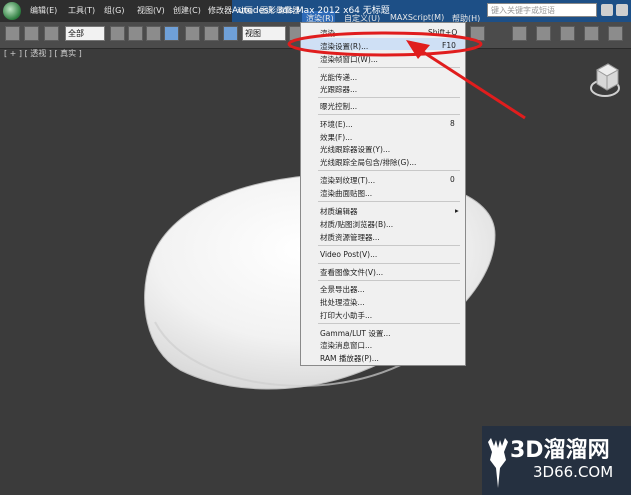 The height and width of the screenshot is (495, 631). I want to click on watermark-brand: 3D溜溜网, so click(560, 450).